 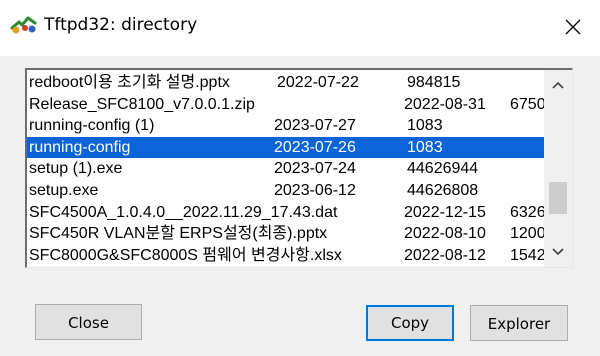 I want to click on file-name: running-config, so click(x=80, y=147).